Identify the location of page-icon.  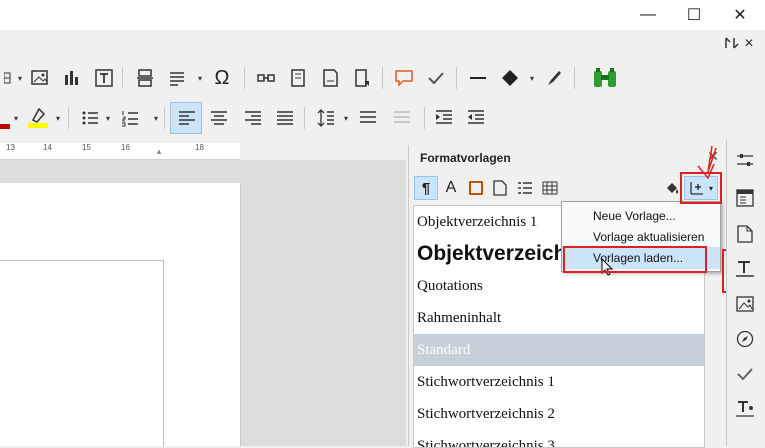
(500, 188).